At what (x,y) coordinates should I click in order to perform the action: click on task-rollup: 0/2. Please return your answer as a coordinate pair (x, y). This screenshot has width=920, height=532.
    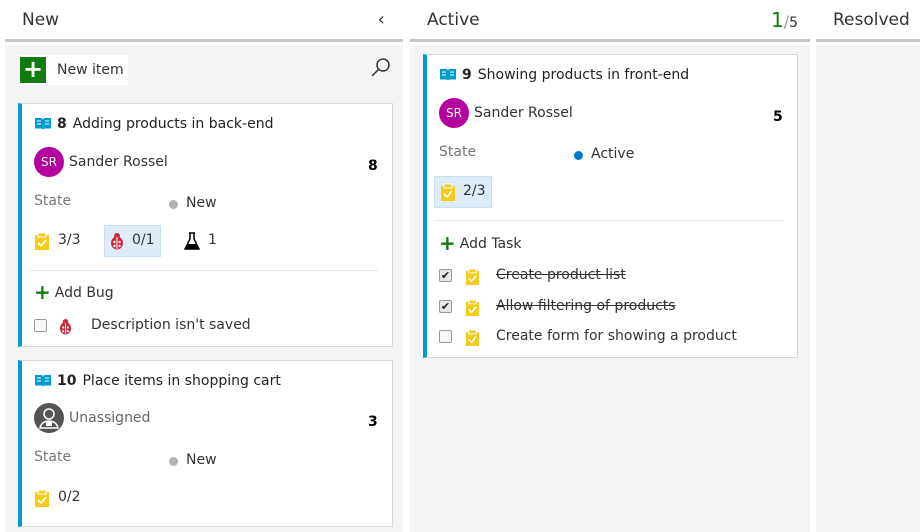
    Looking at the image, I should click on (64, 498).